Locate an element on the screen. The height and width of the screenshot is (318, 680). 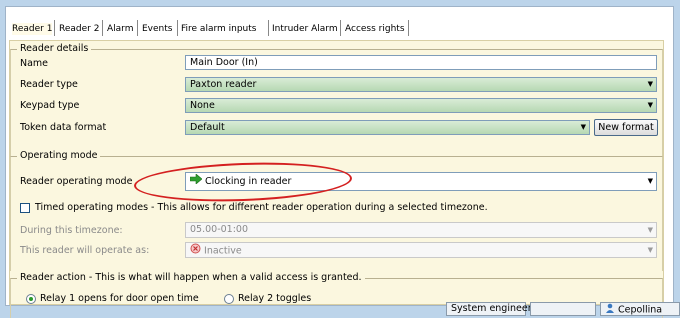
tab-alarm: Alarm is located at coordinates (120, 29).